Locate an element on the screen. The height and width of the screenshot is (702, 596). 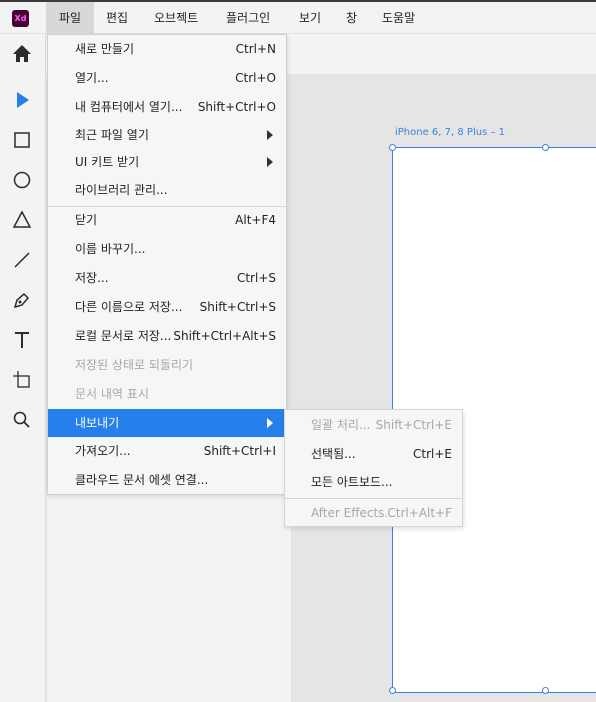
select-icon is located at coordinates (22, 100).